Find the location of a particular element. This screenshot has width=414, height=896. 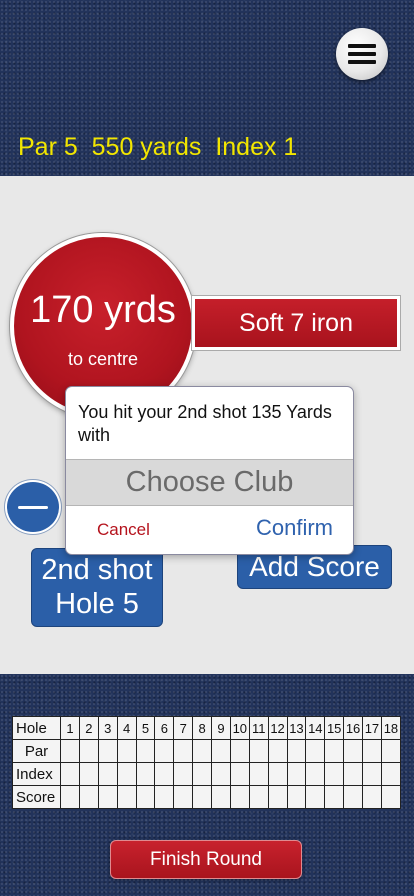

hole-number-cell: 1 is located at coordinates (70, 728).